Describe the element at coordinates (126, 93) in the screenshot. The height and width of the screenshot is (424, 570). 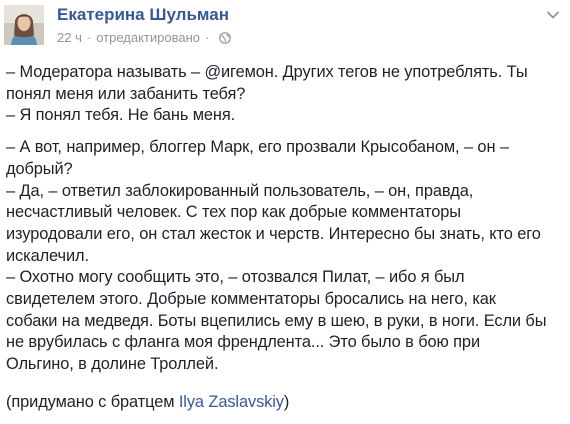
I see `text-line: понял меня или забанить тебя?` at that location.